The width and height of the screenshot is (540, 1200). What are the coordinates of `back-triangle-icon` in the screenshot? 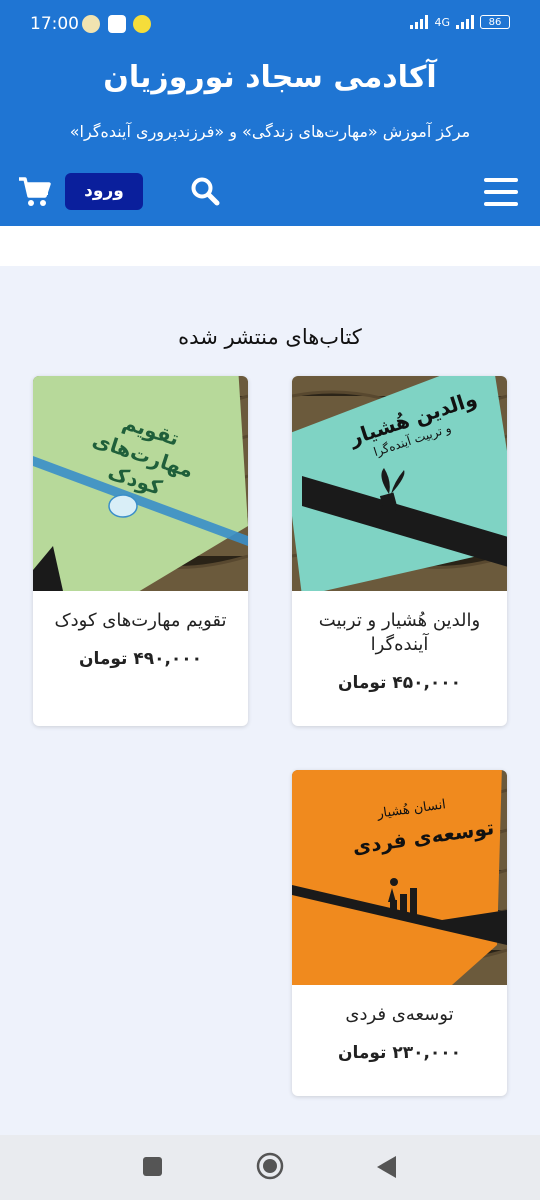 It's located at (387, 1167).